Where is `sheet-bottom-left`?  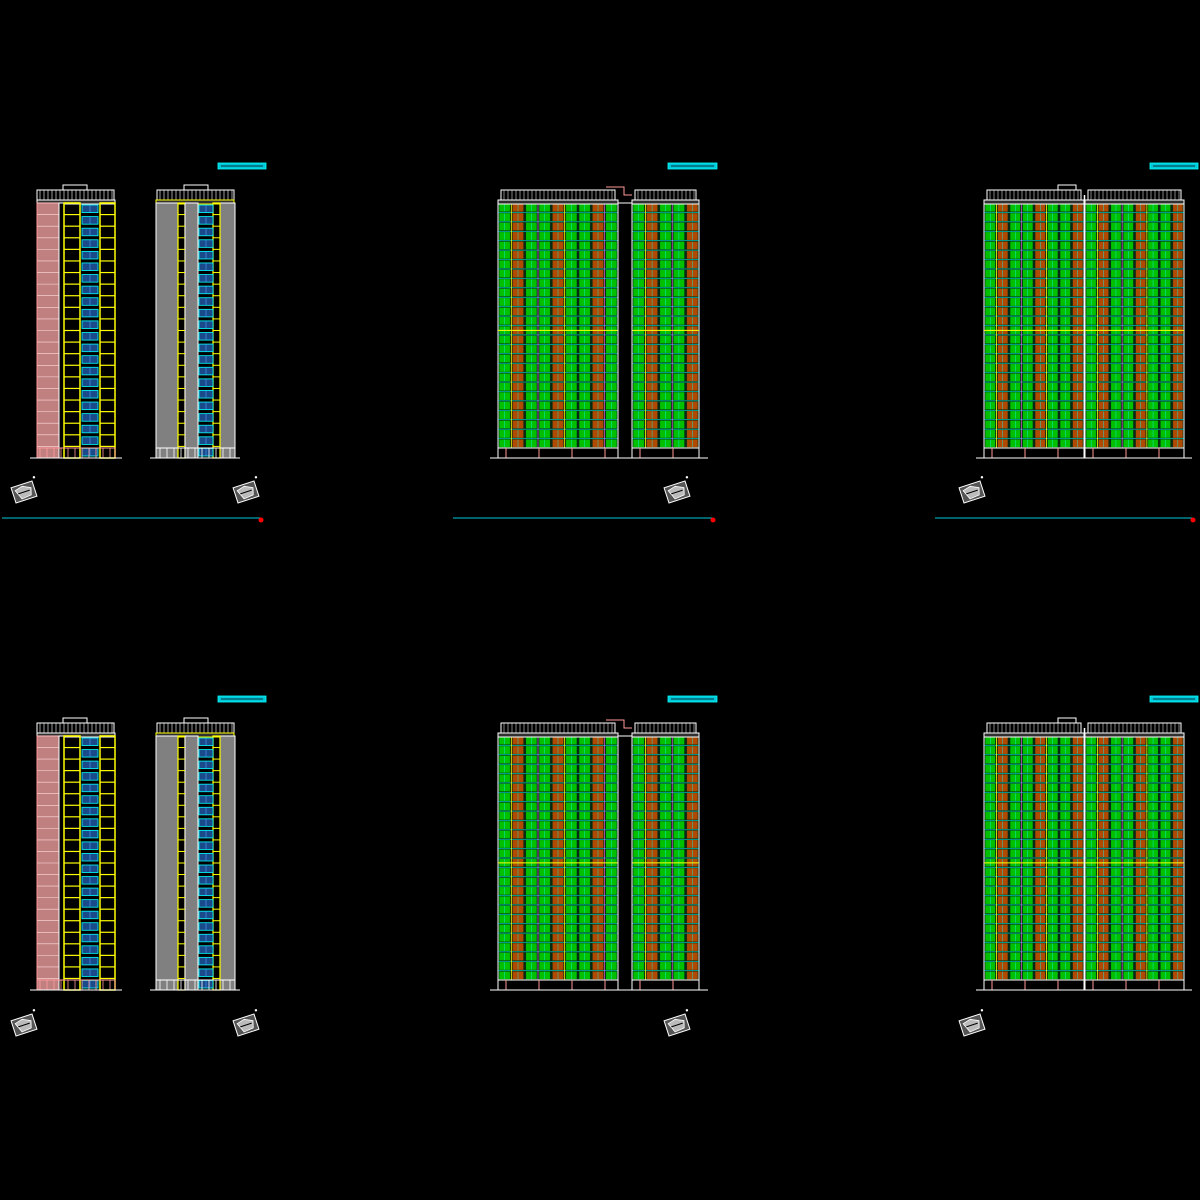 sheet-bottom-left is located at coordinates (148, 843).